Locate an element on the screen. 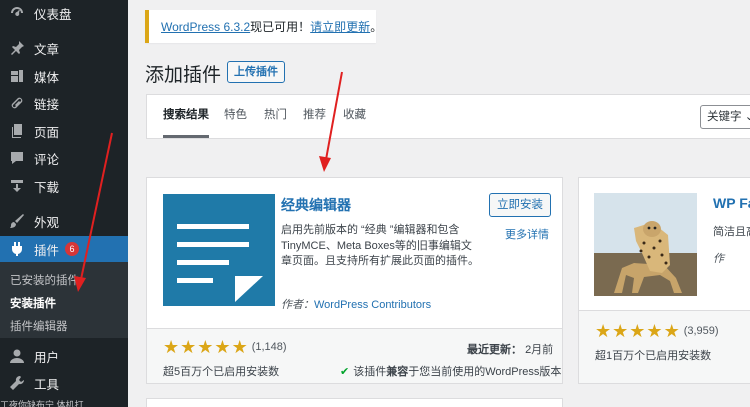  menu-label: 插件 is located at coordinates (47, 250).